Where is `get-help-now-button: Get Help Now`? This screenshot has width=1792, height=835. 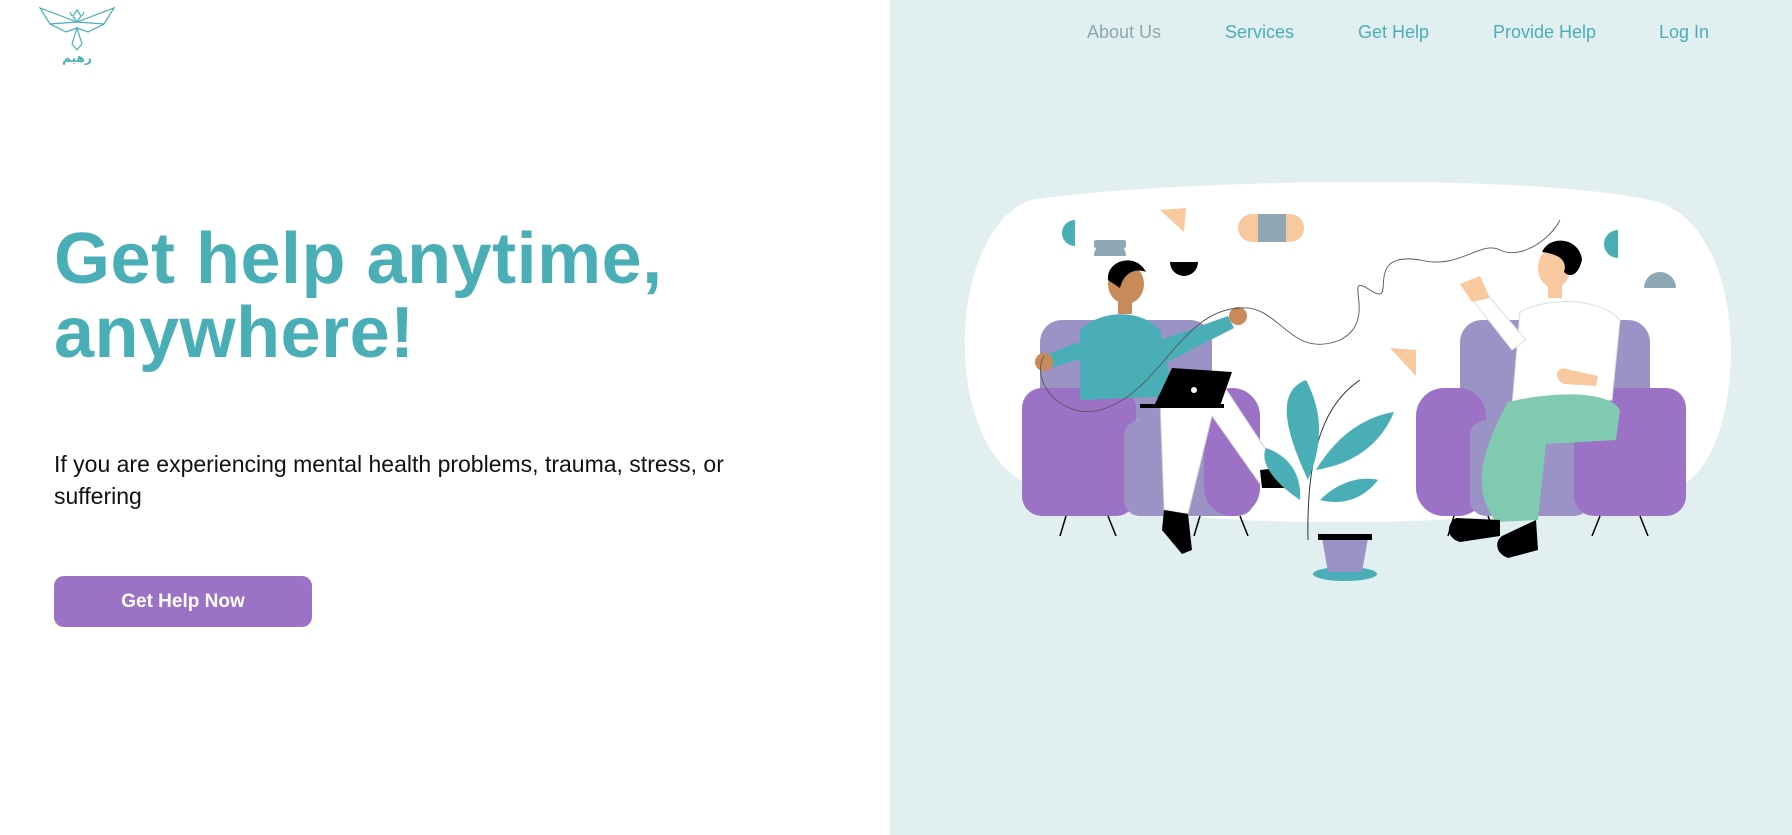 get-help-now-button: Get Help Now is located at coordinates (183, 601).